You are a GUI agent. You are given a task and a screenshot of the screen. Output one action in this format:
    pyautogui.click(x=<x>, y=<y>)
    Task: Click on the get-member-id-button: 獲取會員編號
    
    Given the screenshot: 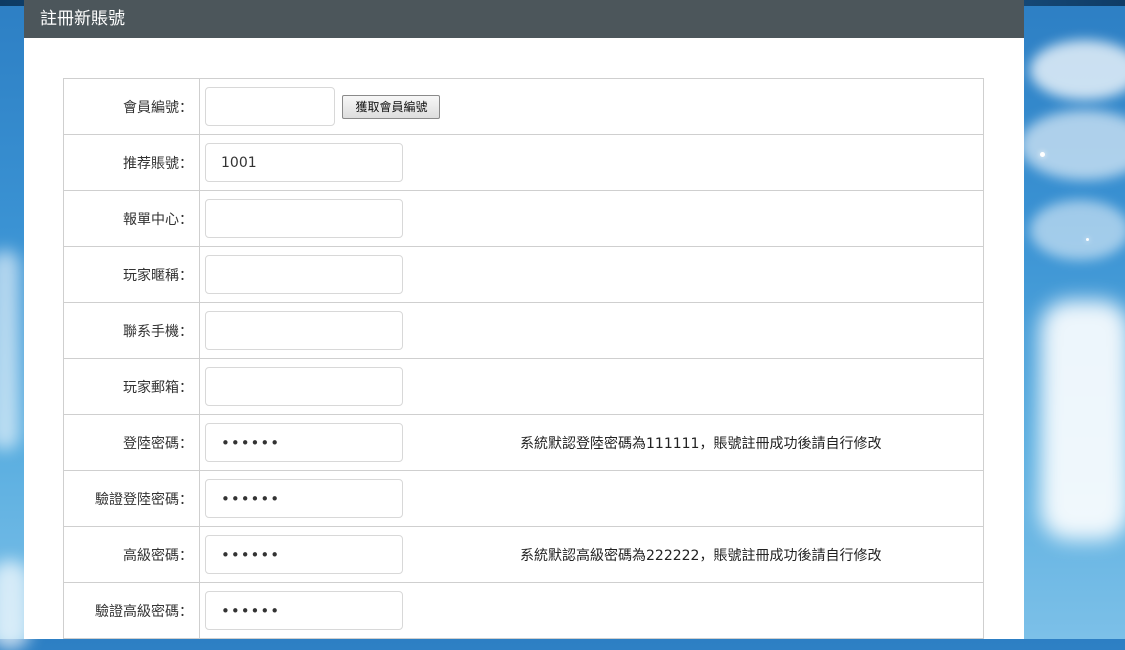 What is the action you would take?
    pyautogui.click(x=391, y=106)
    